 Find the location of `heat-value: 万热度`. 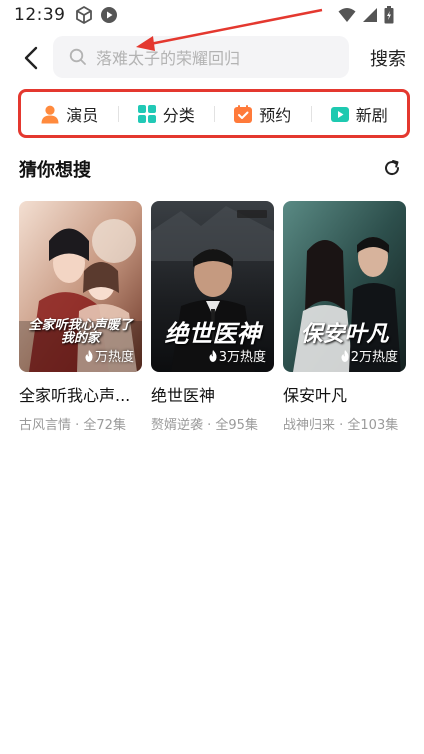

heat-value: 万热度 is located at coordinates (114, 357).